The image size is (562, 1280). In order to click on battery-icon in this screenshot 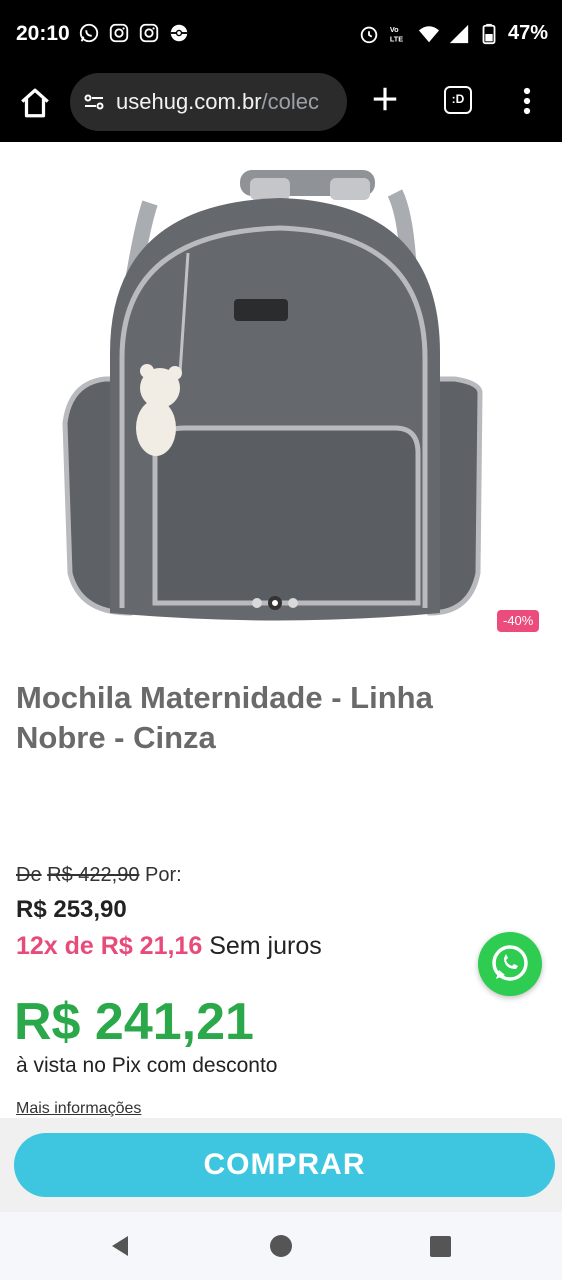, I will do `click(489, 33)`.